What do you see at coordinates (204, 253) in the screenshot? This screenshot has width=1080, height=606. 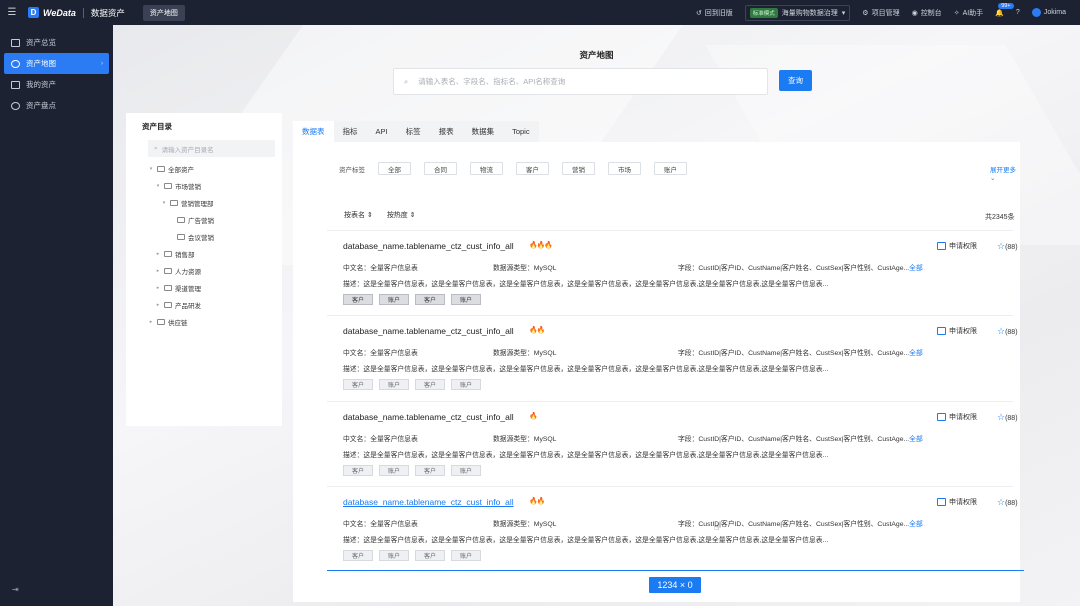 I see `tree-node: ▸ 销售部` at bounding box center [204, 253].